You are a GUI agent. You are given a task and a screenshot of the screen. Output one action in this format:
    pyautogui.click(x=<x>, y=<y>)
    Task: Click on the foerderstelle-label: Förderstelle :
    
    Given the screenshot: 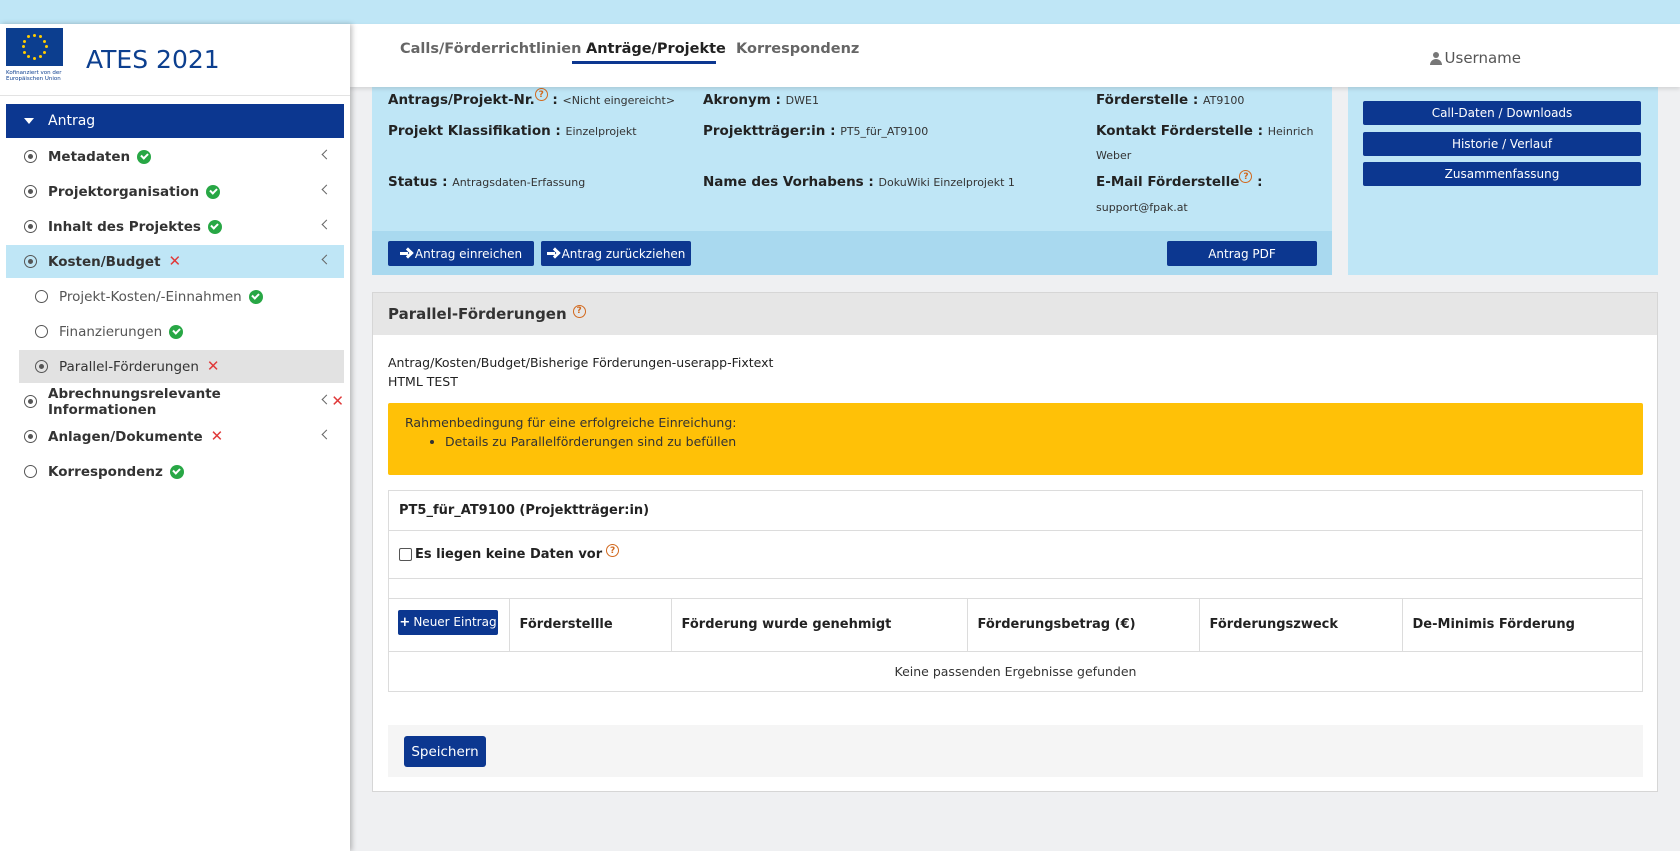 What is the action you would take?
    pyautogui.click(x=1147, y=100)
    